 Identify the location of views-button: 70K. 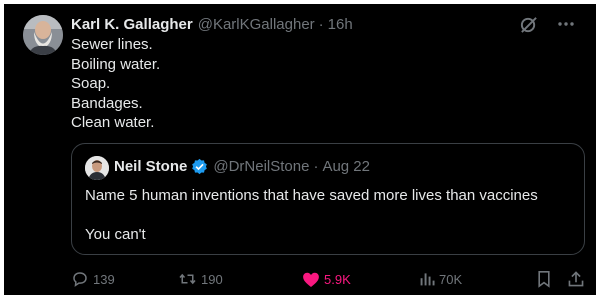
(440, 279).